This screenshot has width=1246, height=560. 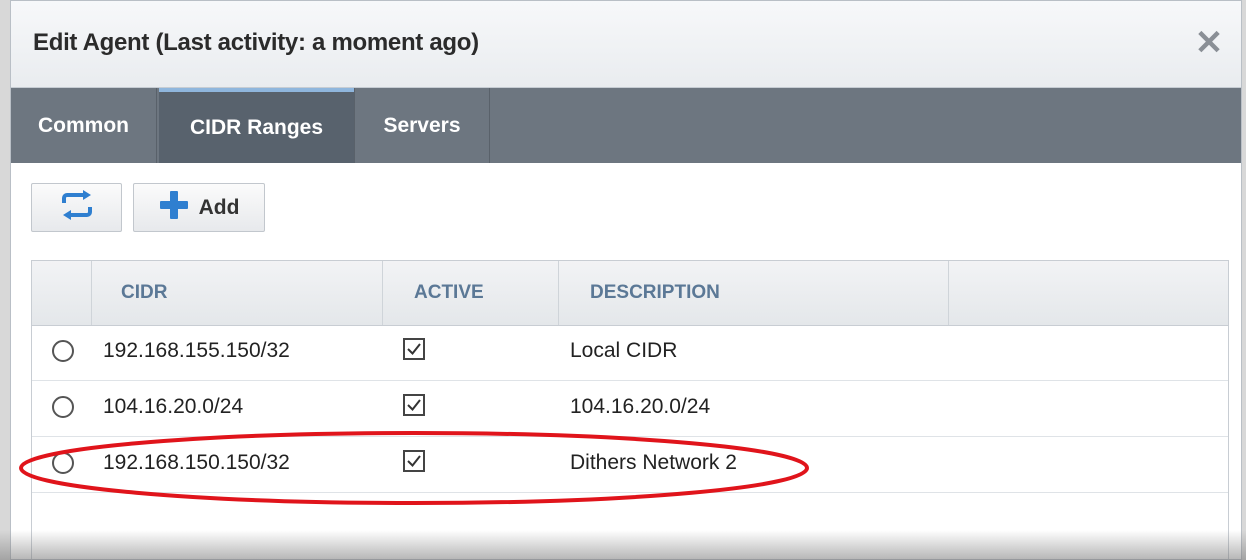 I want to click on description-cell: Dithers Network 2, so click(x=653, y=462).